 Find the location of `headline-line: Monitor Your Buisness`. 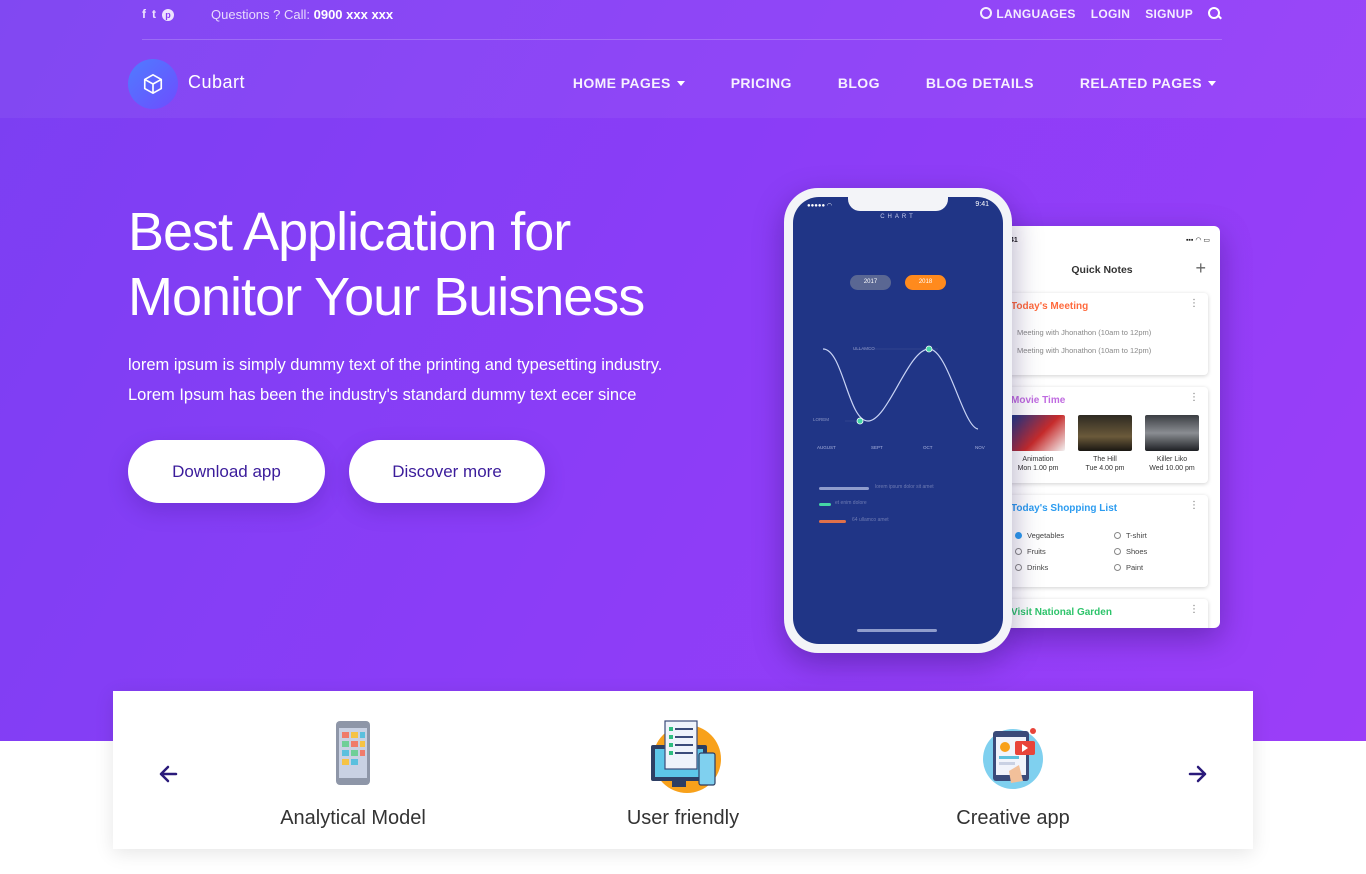

headline-line: Monitor Your Buisness is located at coordinates (386, 297).